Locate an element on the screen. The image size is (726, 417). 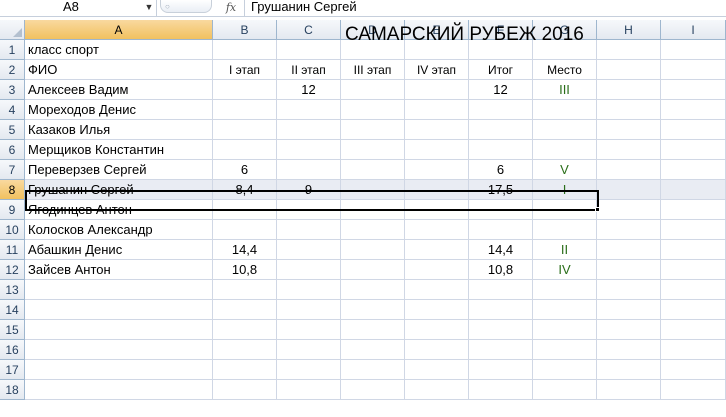
row-header-11: 11 is located at coordinates (12, 250).